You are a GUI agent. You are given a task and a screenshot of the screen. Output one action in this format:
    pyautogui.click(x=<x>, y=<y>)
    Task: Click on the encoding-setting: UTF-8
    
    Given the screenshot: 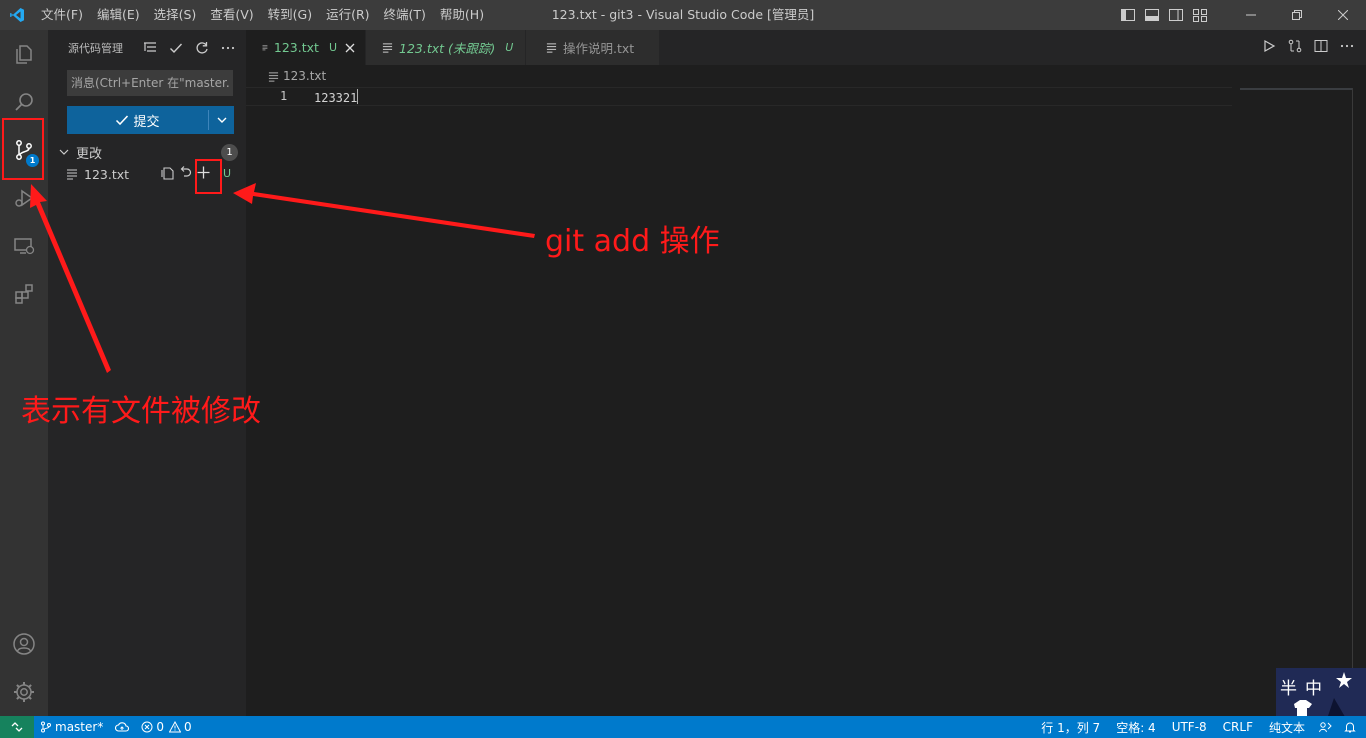 What is the action you would take?
    pyautogui.click(x=1189, y=727)
    